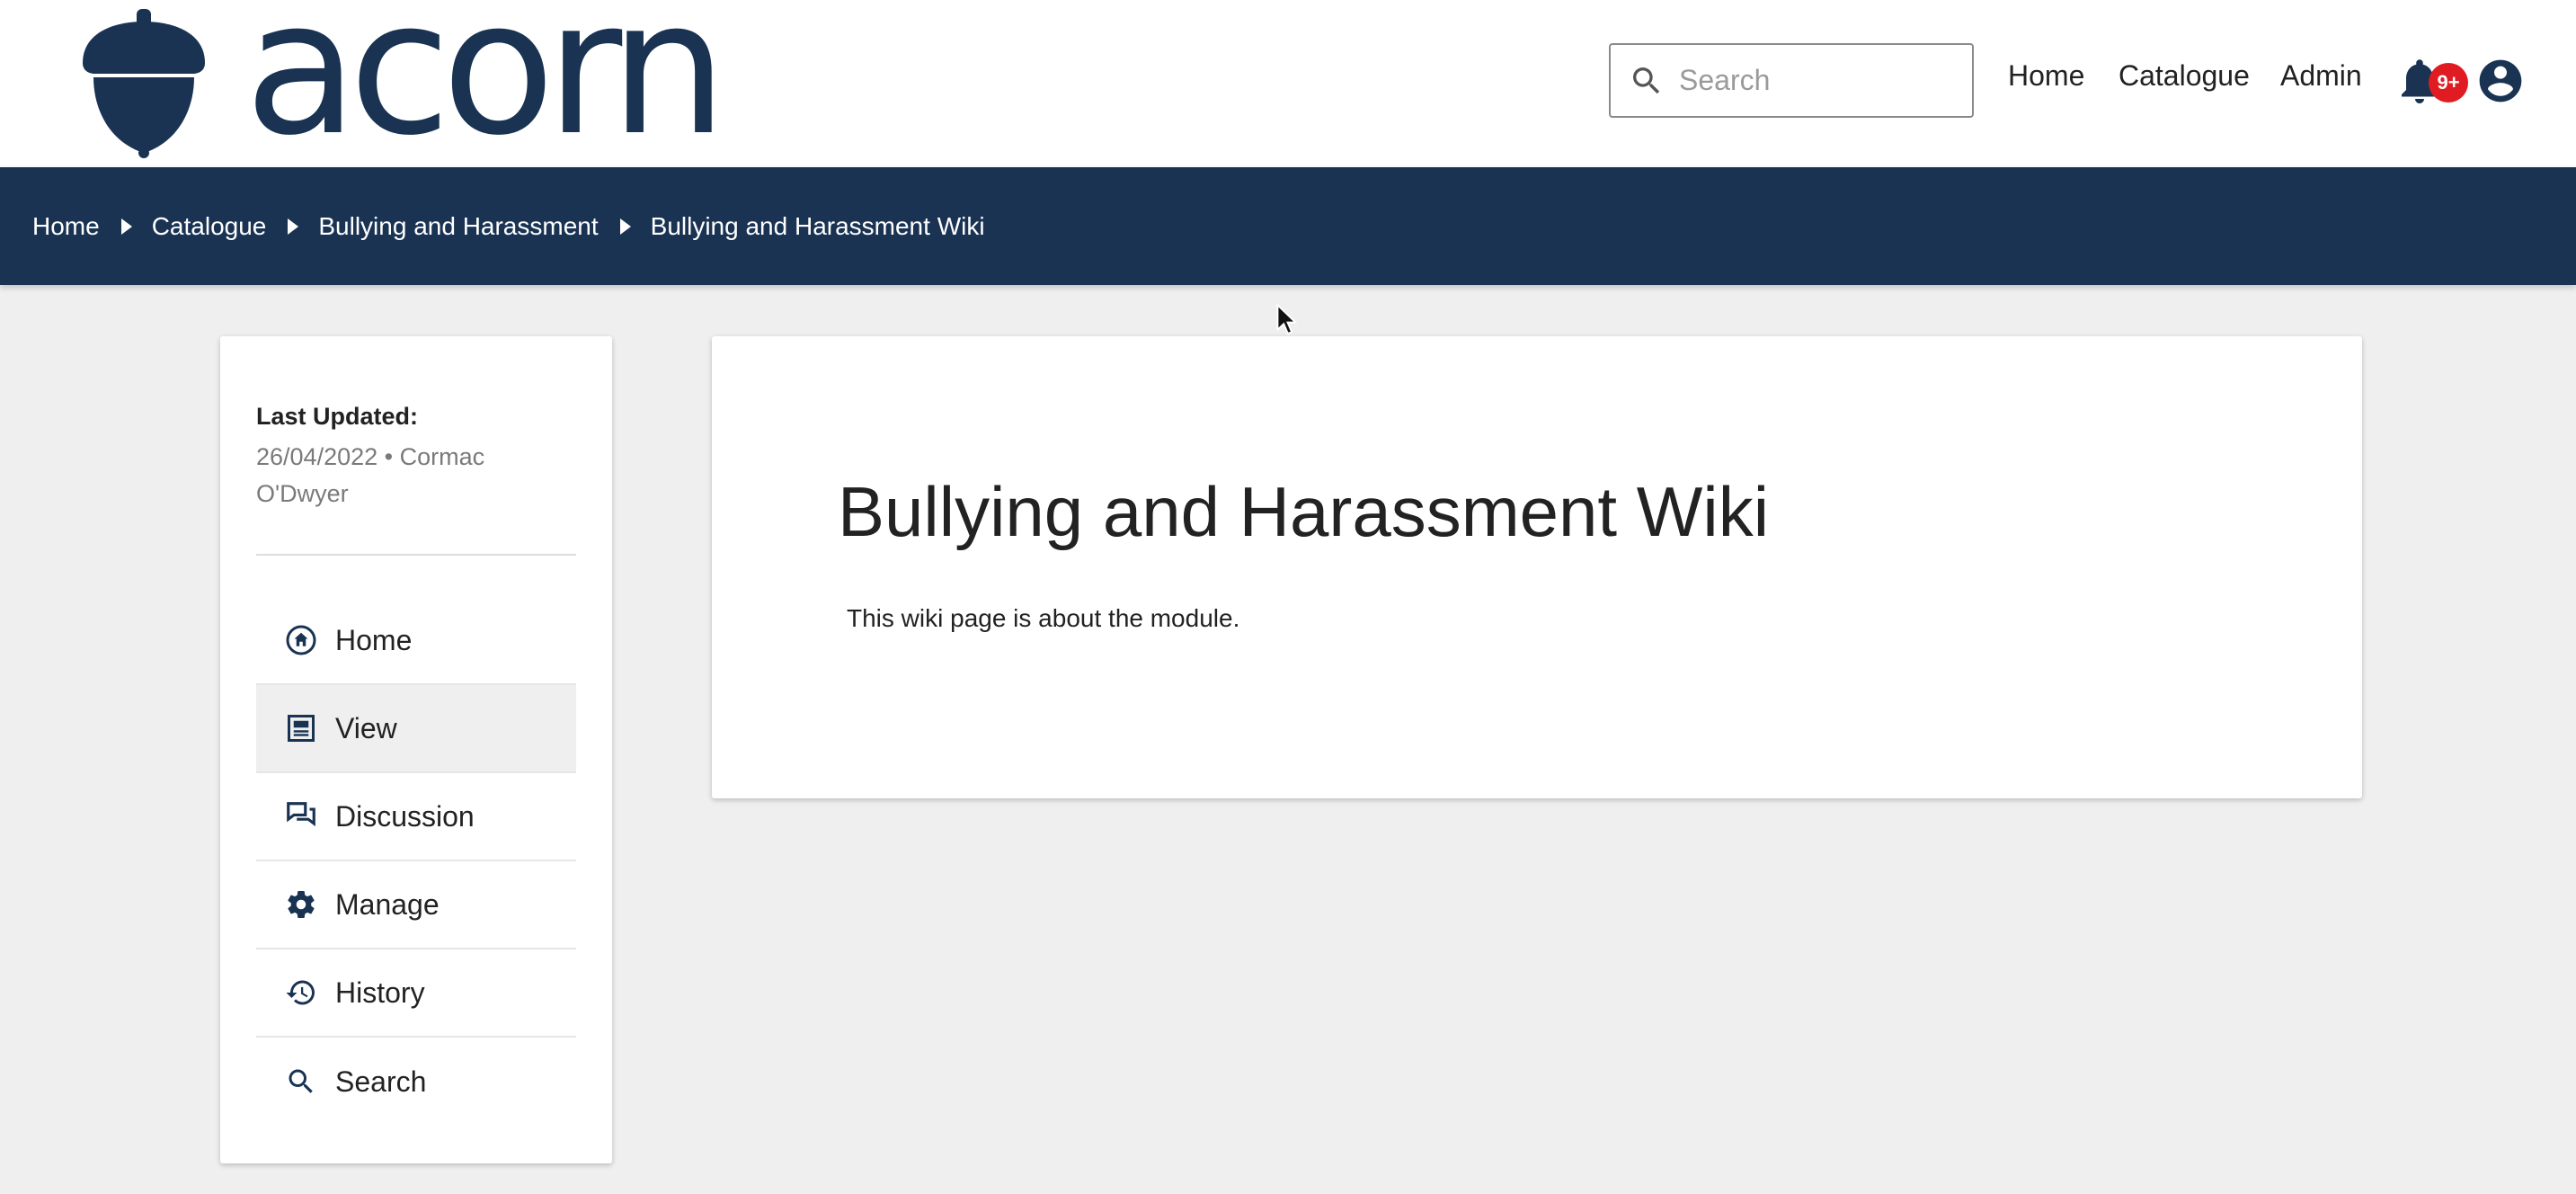  I want to click on sidebar-divider, so click(416, 555).